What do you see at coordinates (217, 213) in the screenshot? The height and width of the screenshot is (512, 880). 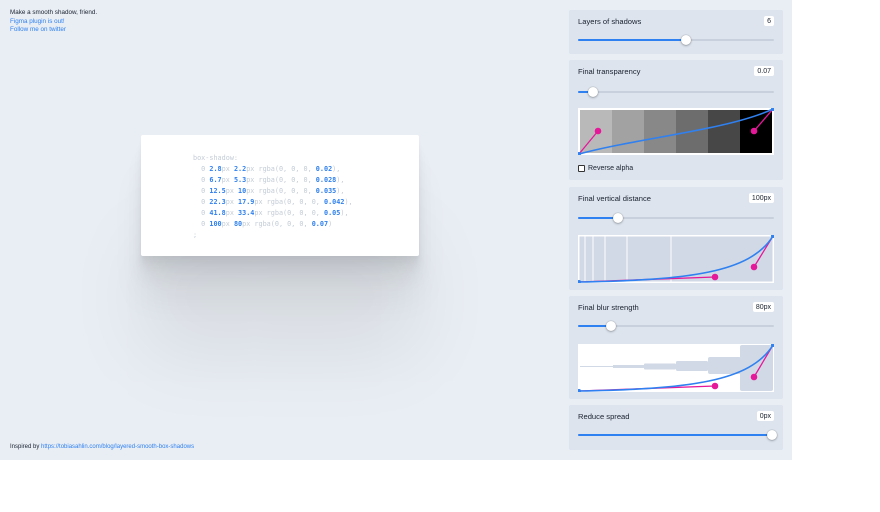 I see `code-y: 41.8` at bounding box center [217, 213].